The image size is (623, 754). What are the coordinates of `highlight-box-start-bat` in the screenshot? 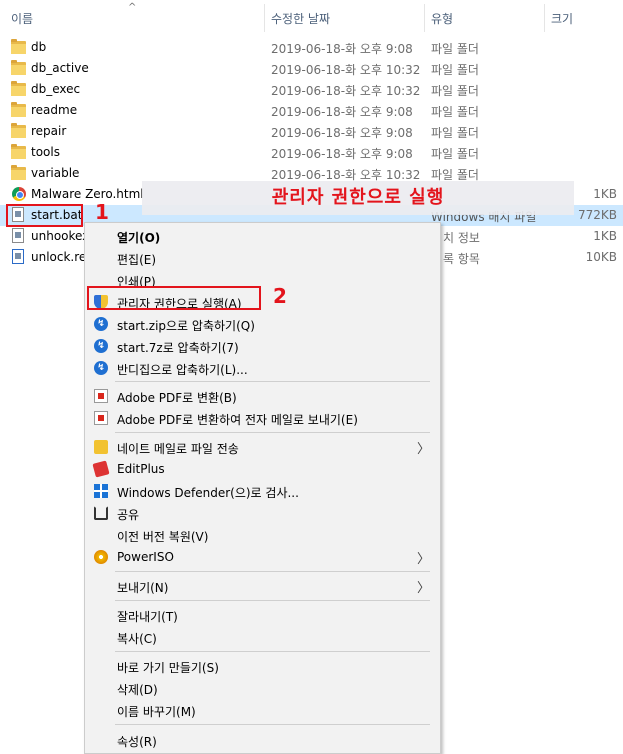 It's located at (44, 215).